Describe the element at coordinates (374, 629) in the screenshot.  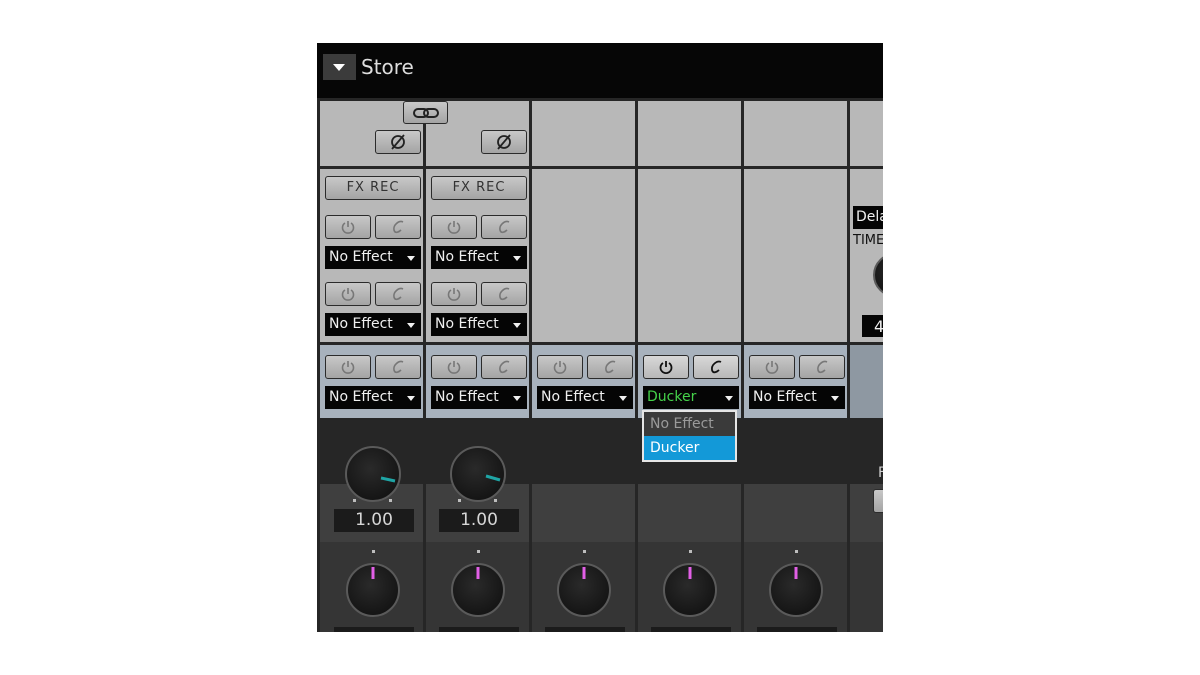
I see `ch1-pan-value` at that location.